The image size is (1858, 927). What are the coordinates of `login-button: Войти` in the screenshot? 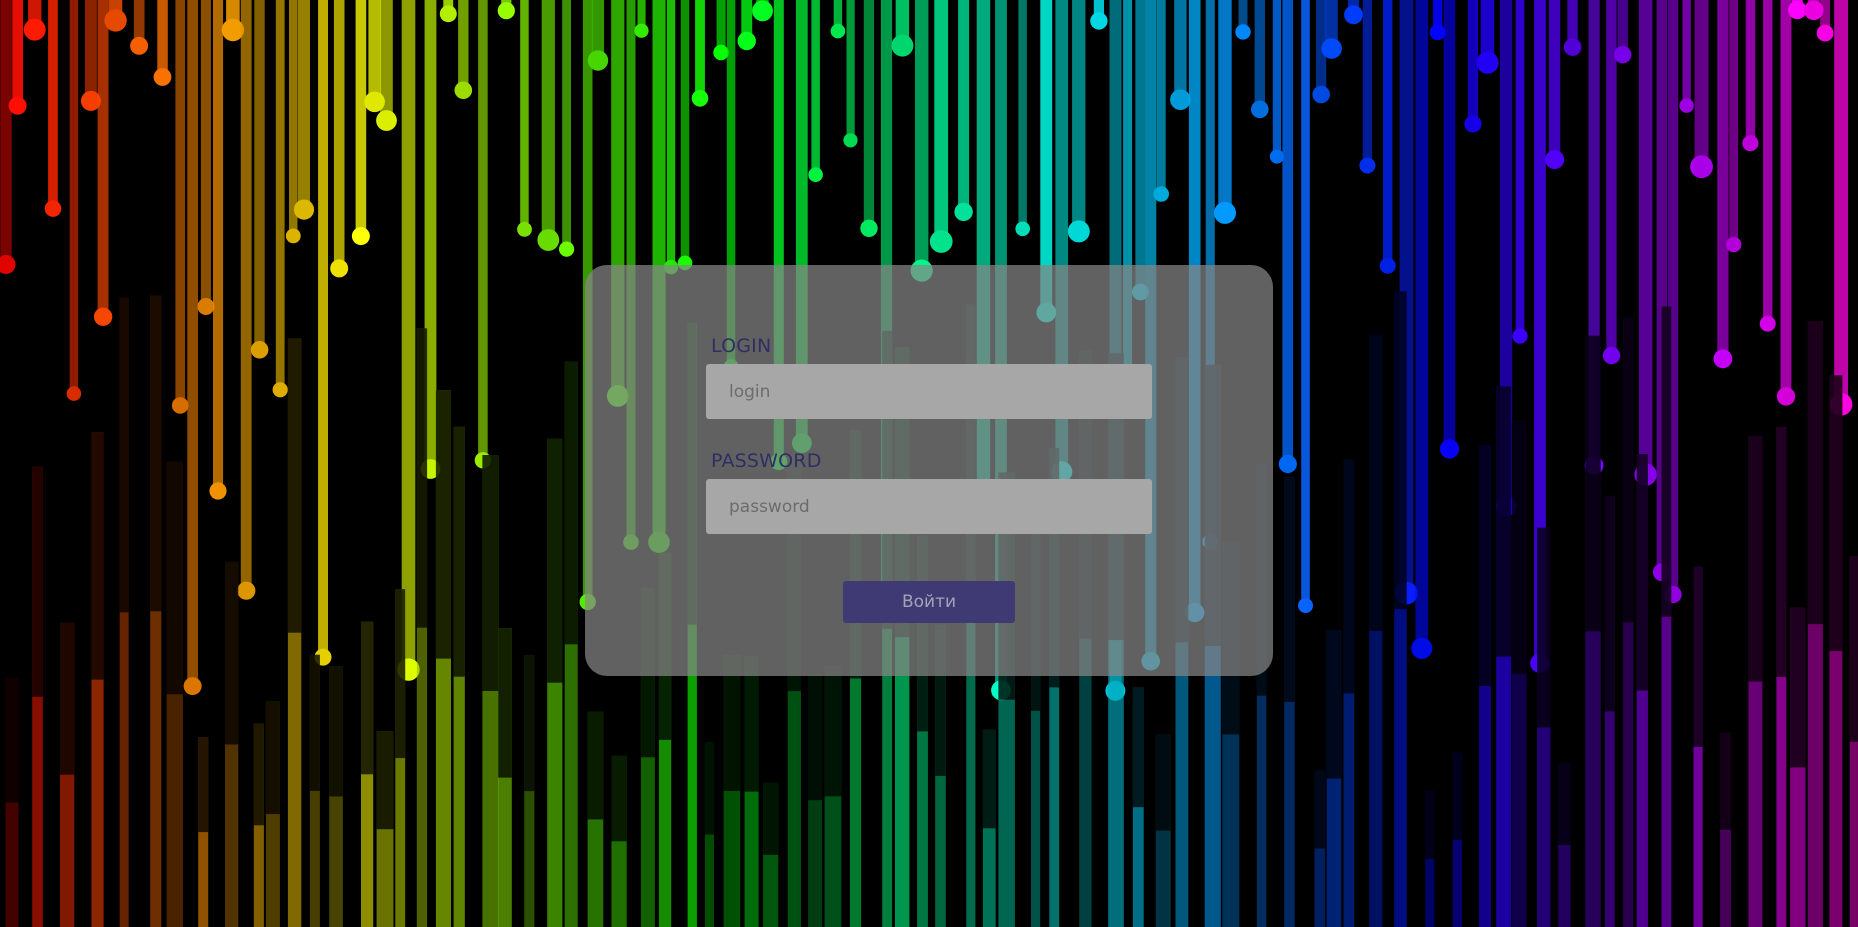 It's located at (929, 602).